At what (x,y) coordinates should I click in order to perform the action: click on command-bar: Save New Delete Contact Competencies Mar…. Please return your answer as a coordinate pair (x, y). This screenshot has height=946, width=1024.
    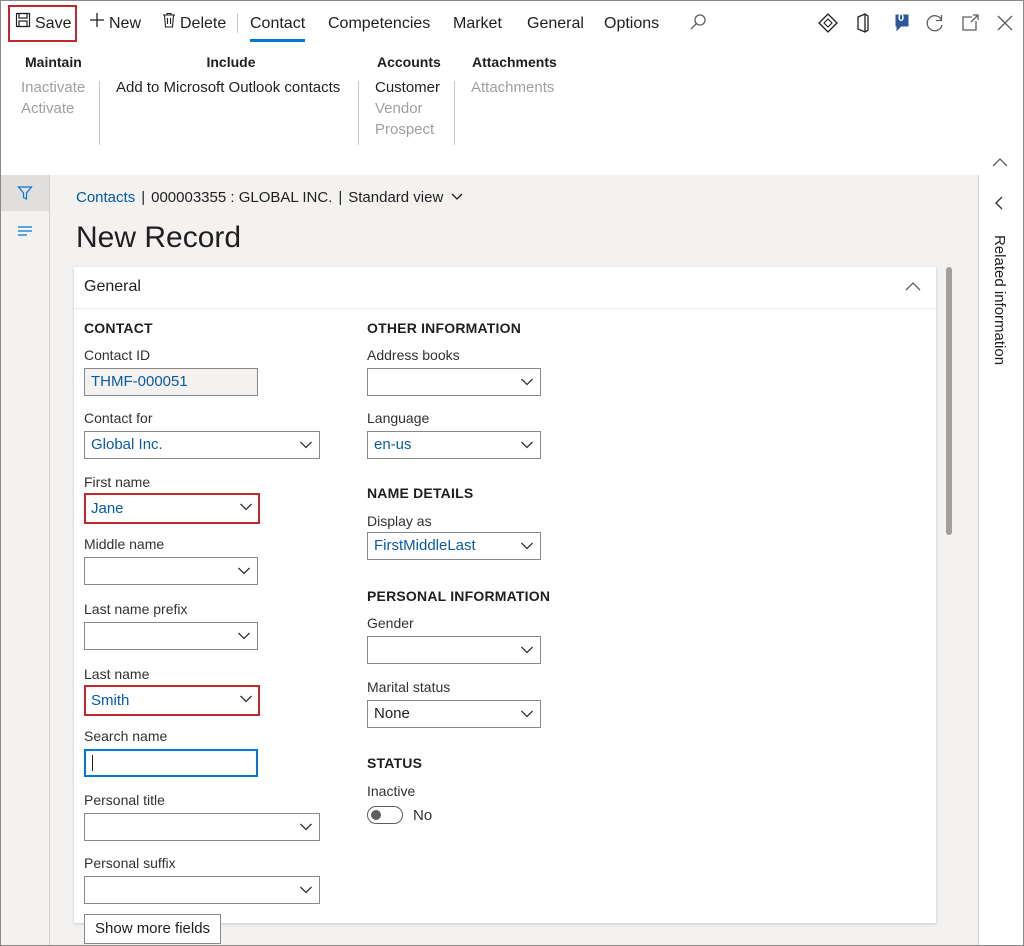
    Looking at the image, I should click on (512, 23).